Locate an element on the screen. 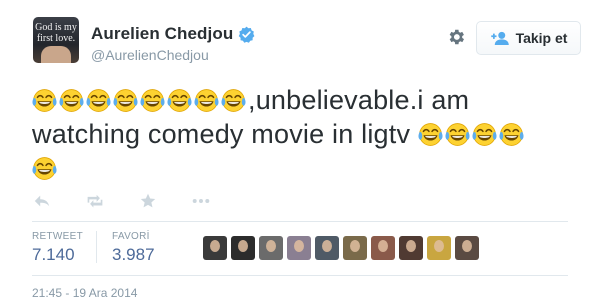 Image resolution: width=600 pixels, height=300 pixels. avatar-text-line2: first love. is located at coordinates (56, 38).